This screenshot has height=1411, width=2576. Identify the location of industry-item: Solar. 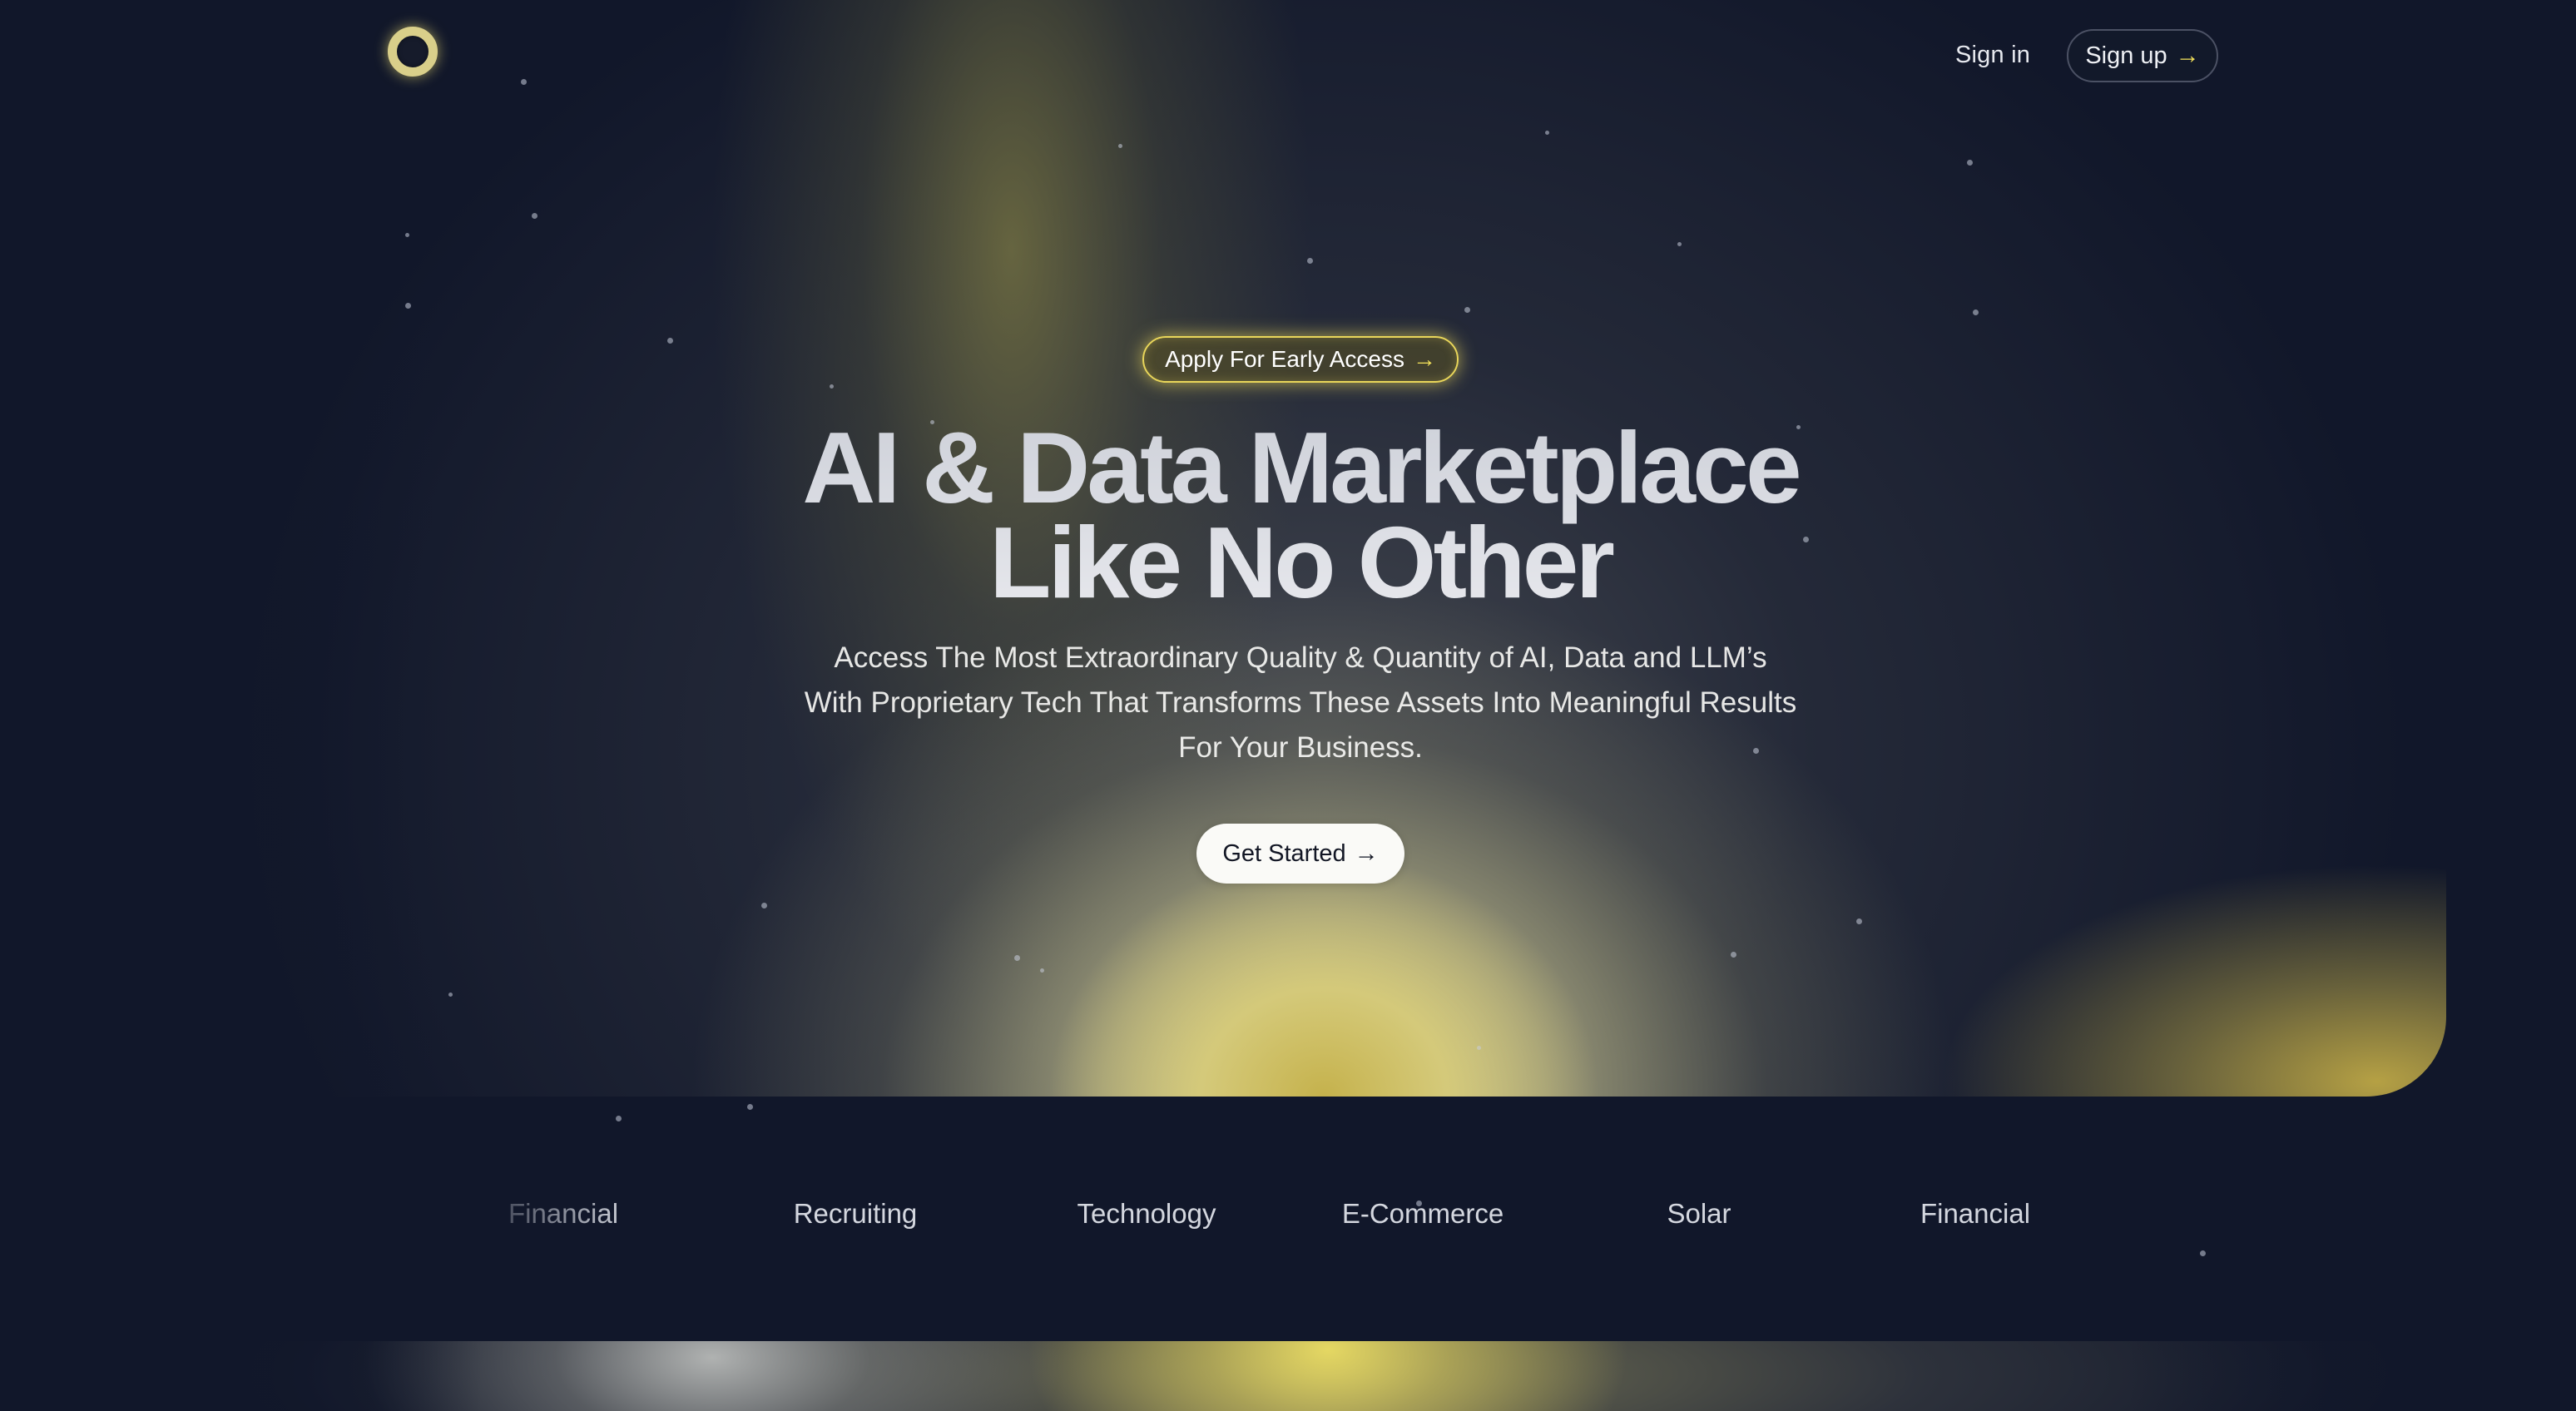
(1699, 1213).